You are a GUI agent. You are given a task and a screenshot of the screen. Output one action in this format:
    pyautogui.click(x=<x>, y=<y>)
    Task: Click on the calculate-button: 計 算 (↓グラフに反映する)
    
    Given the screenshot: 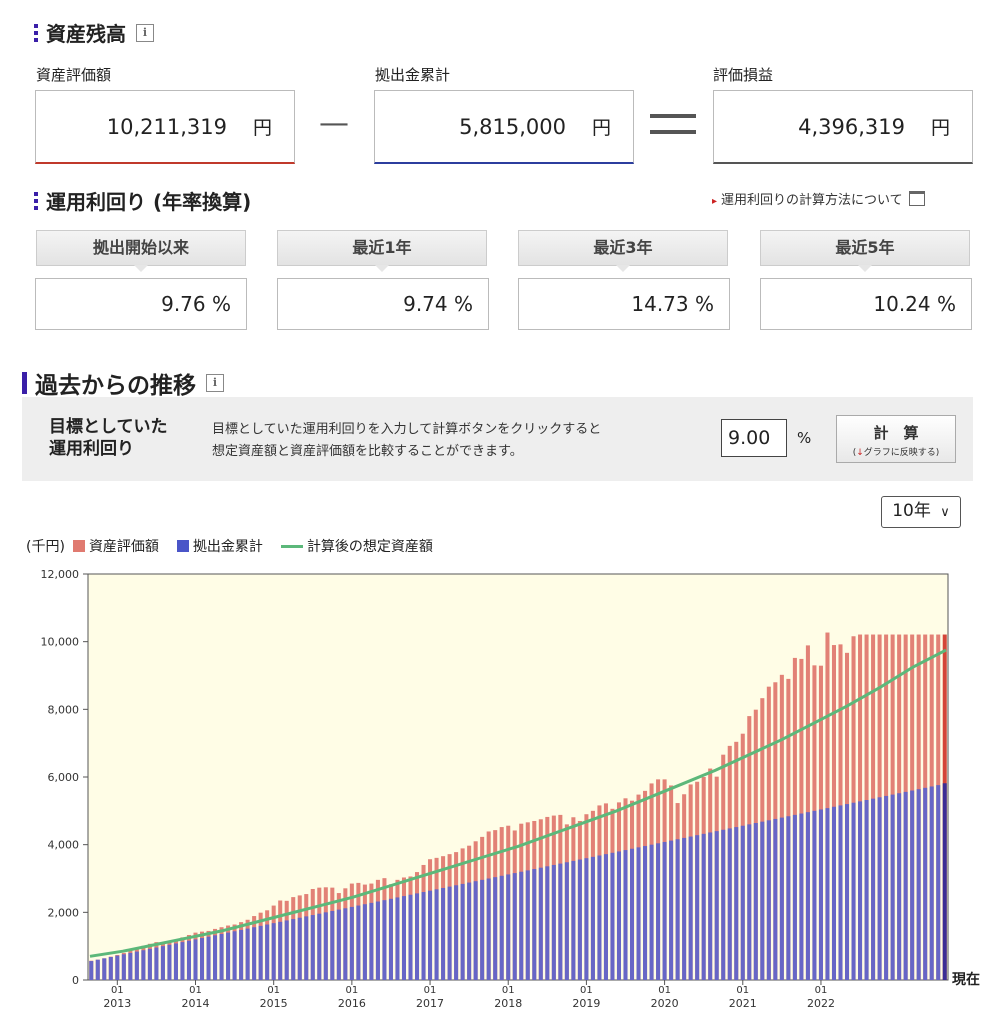 What is the action you would take?
    pyautogui.click(x=896, y=439)
    